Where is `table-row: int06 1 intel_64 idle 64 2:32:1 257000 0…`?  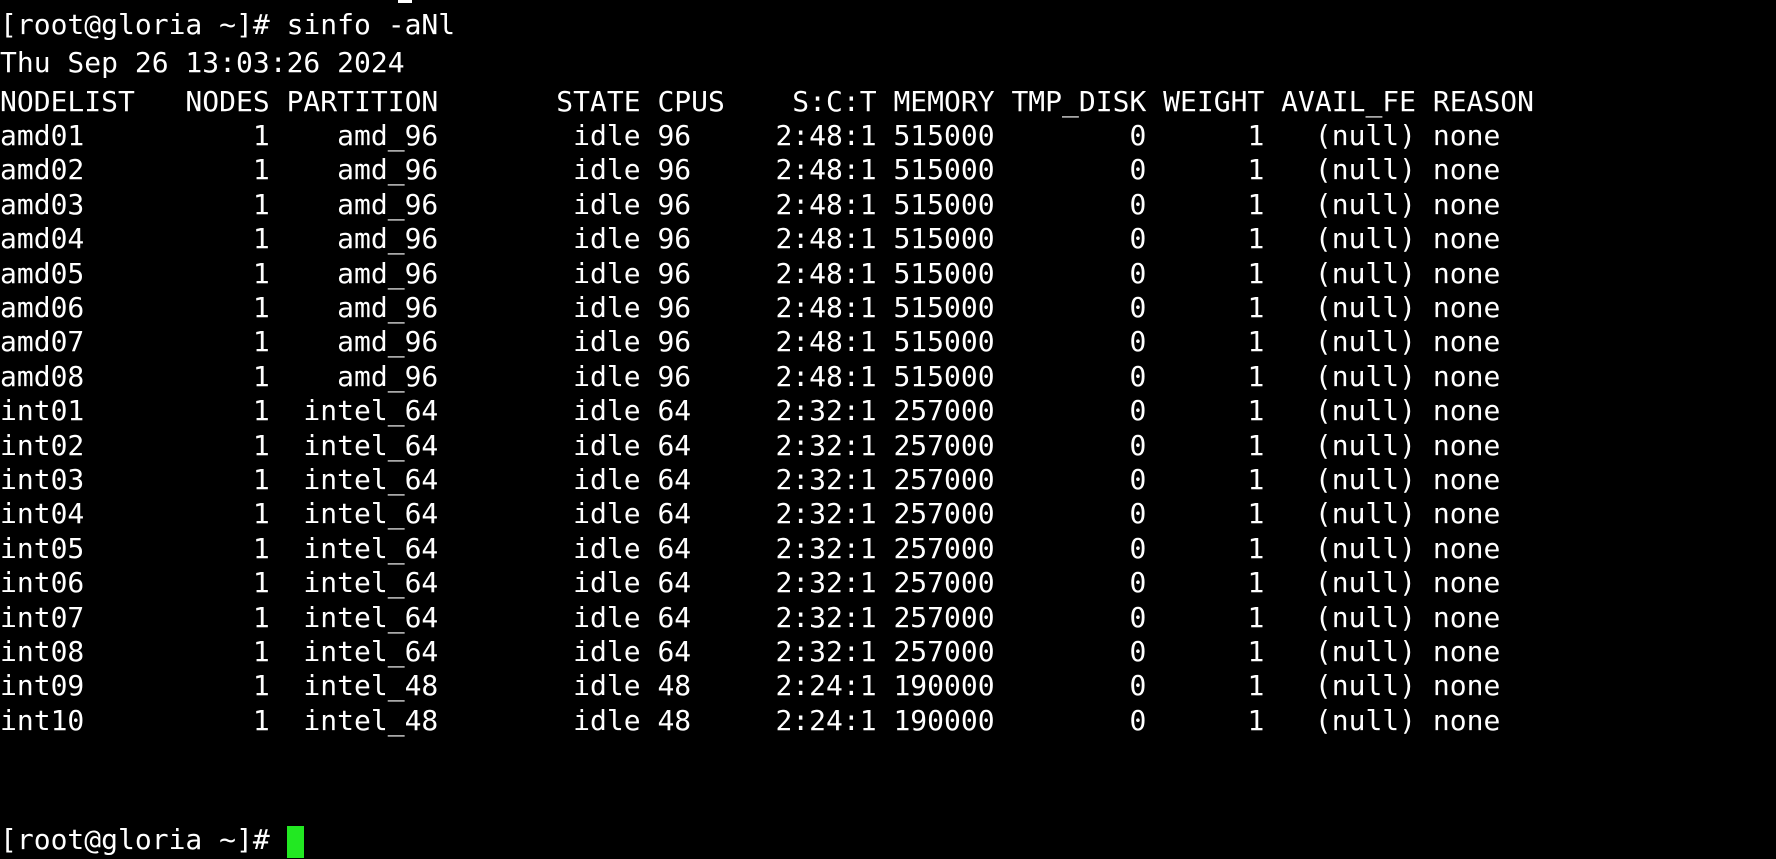 table-row: int06 1 intel_64 idle 64 2:32:1 257000 0… is located at coordinates (750, 582).